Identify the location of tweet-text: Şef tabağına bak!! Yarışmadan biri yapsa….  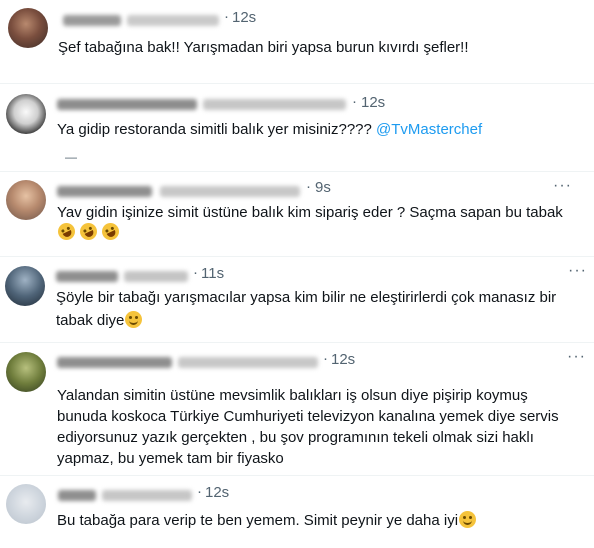
(263, 47).